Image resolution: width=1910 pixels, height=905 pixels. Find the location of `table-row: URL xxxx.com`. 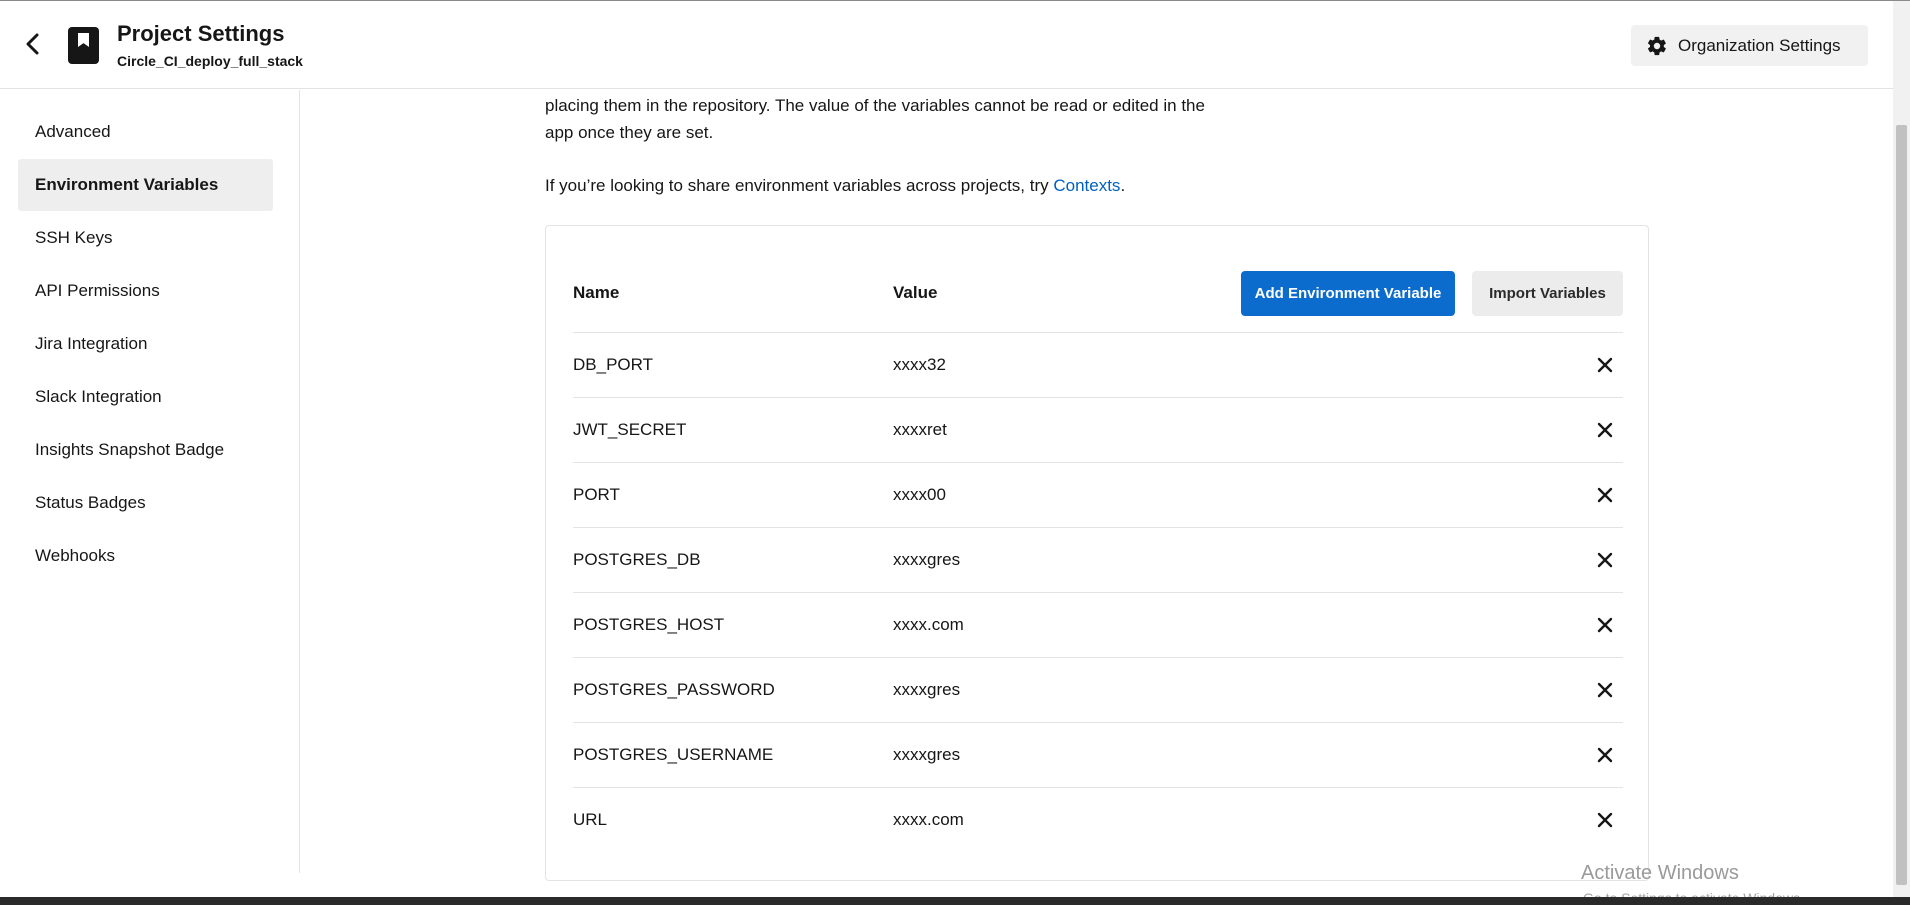

table-row: URL xxxx.com is located at coordinates (1098, 819).